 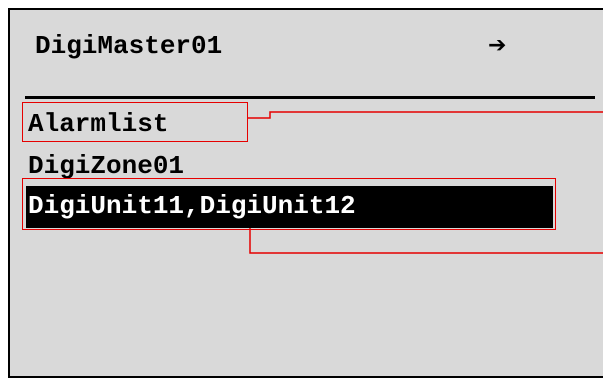 I want to click on callout-leader-digiunits, so click(x=426, y=241).